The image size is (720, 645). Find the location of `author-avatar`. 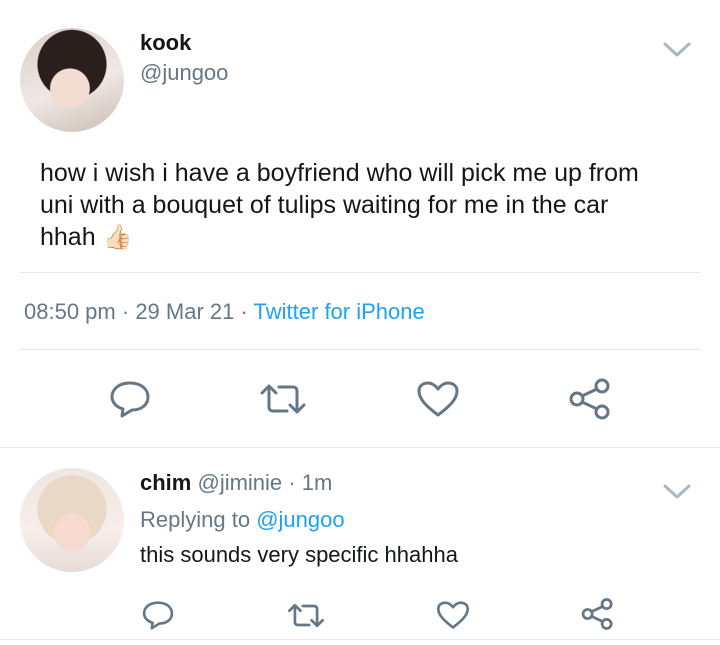

author-avatar is located at coordinates (72, 80).